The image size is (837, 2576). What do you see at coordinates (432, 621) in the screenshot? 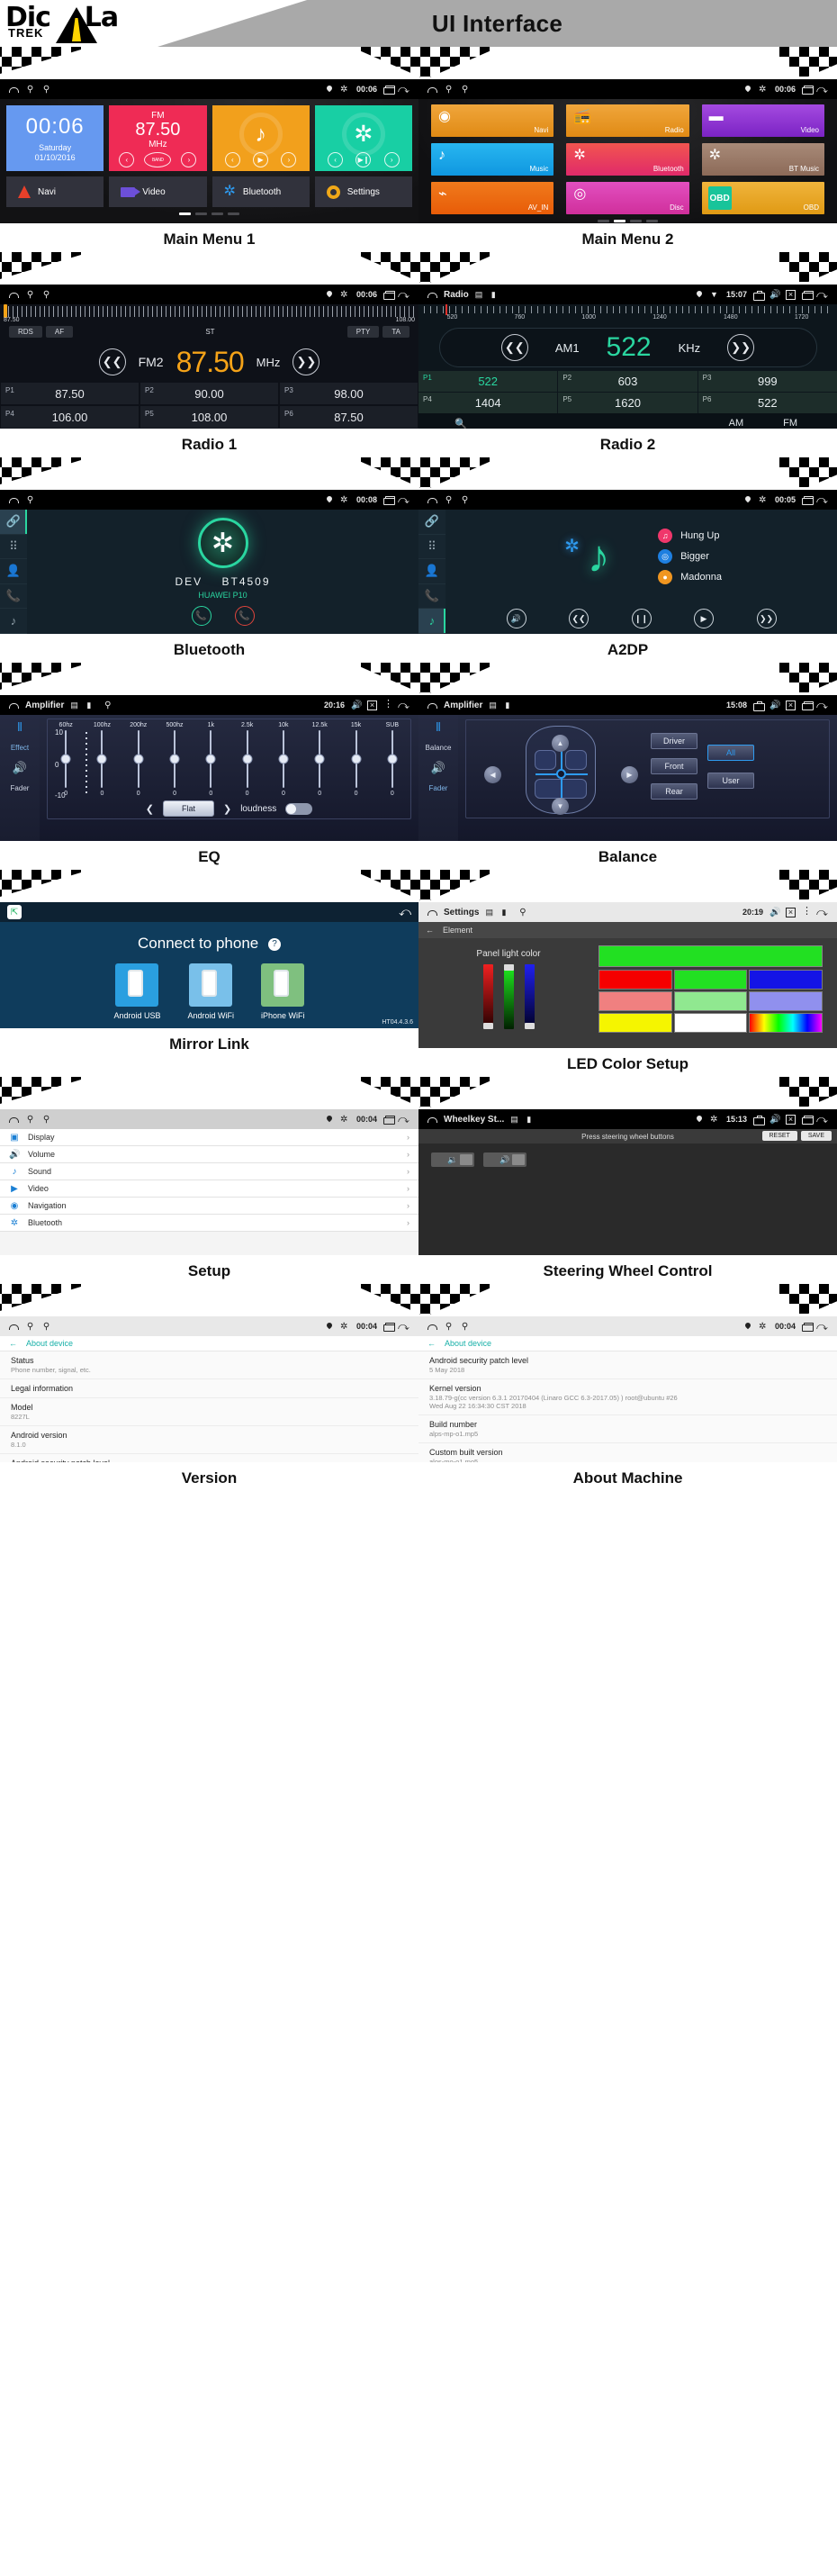
I see `sidebar-item-music: ♪` at bounding box center [432, 621].